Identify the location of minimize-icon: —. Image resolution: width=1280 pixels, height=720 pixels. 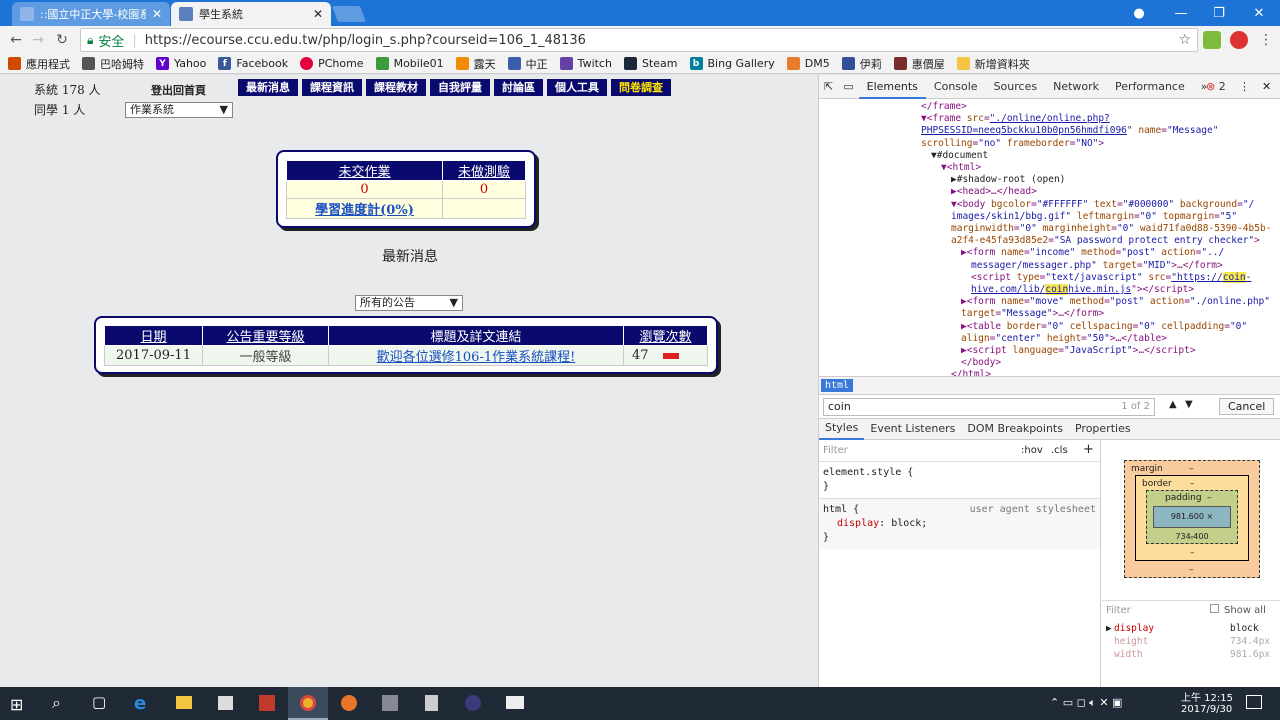
(1181, 13).